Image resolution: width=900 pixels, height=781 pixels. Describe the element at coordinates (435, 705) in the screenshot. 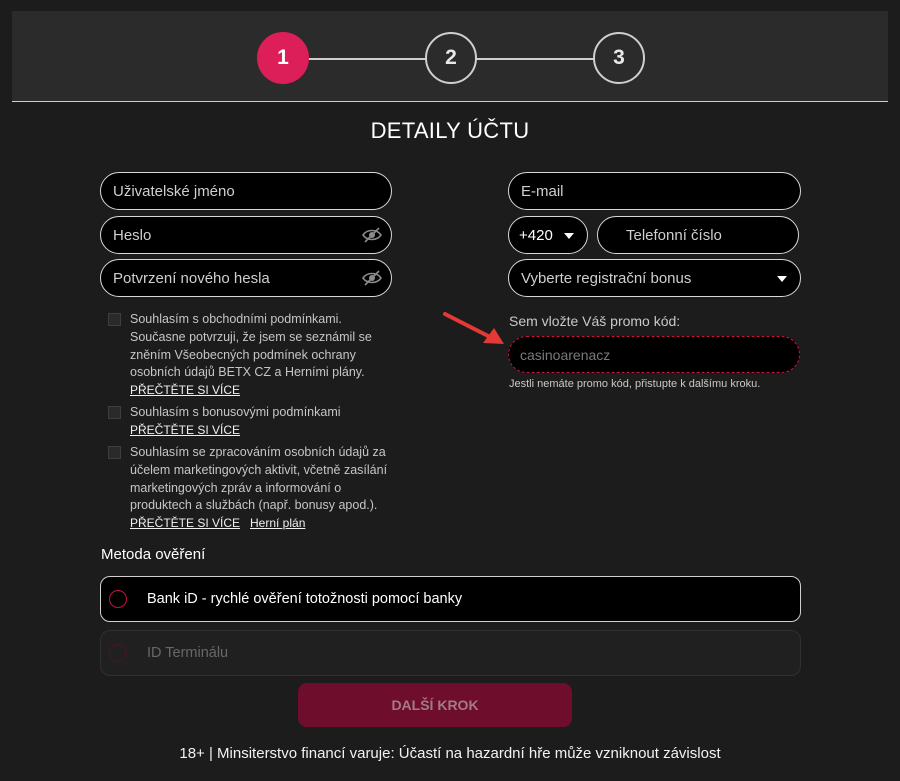

I see `next-step-button: DALŠÍ KROK` at that location.